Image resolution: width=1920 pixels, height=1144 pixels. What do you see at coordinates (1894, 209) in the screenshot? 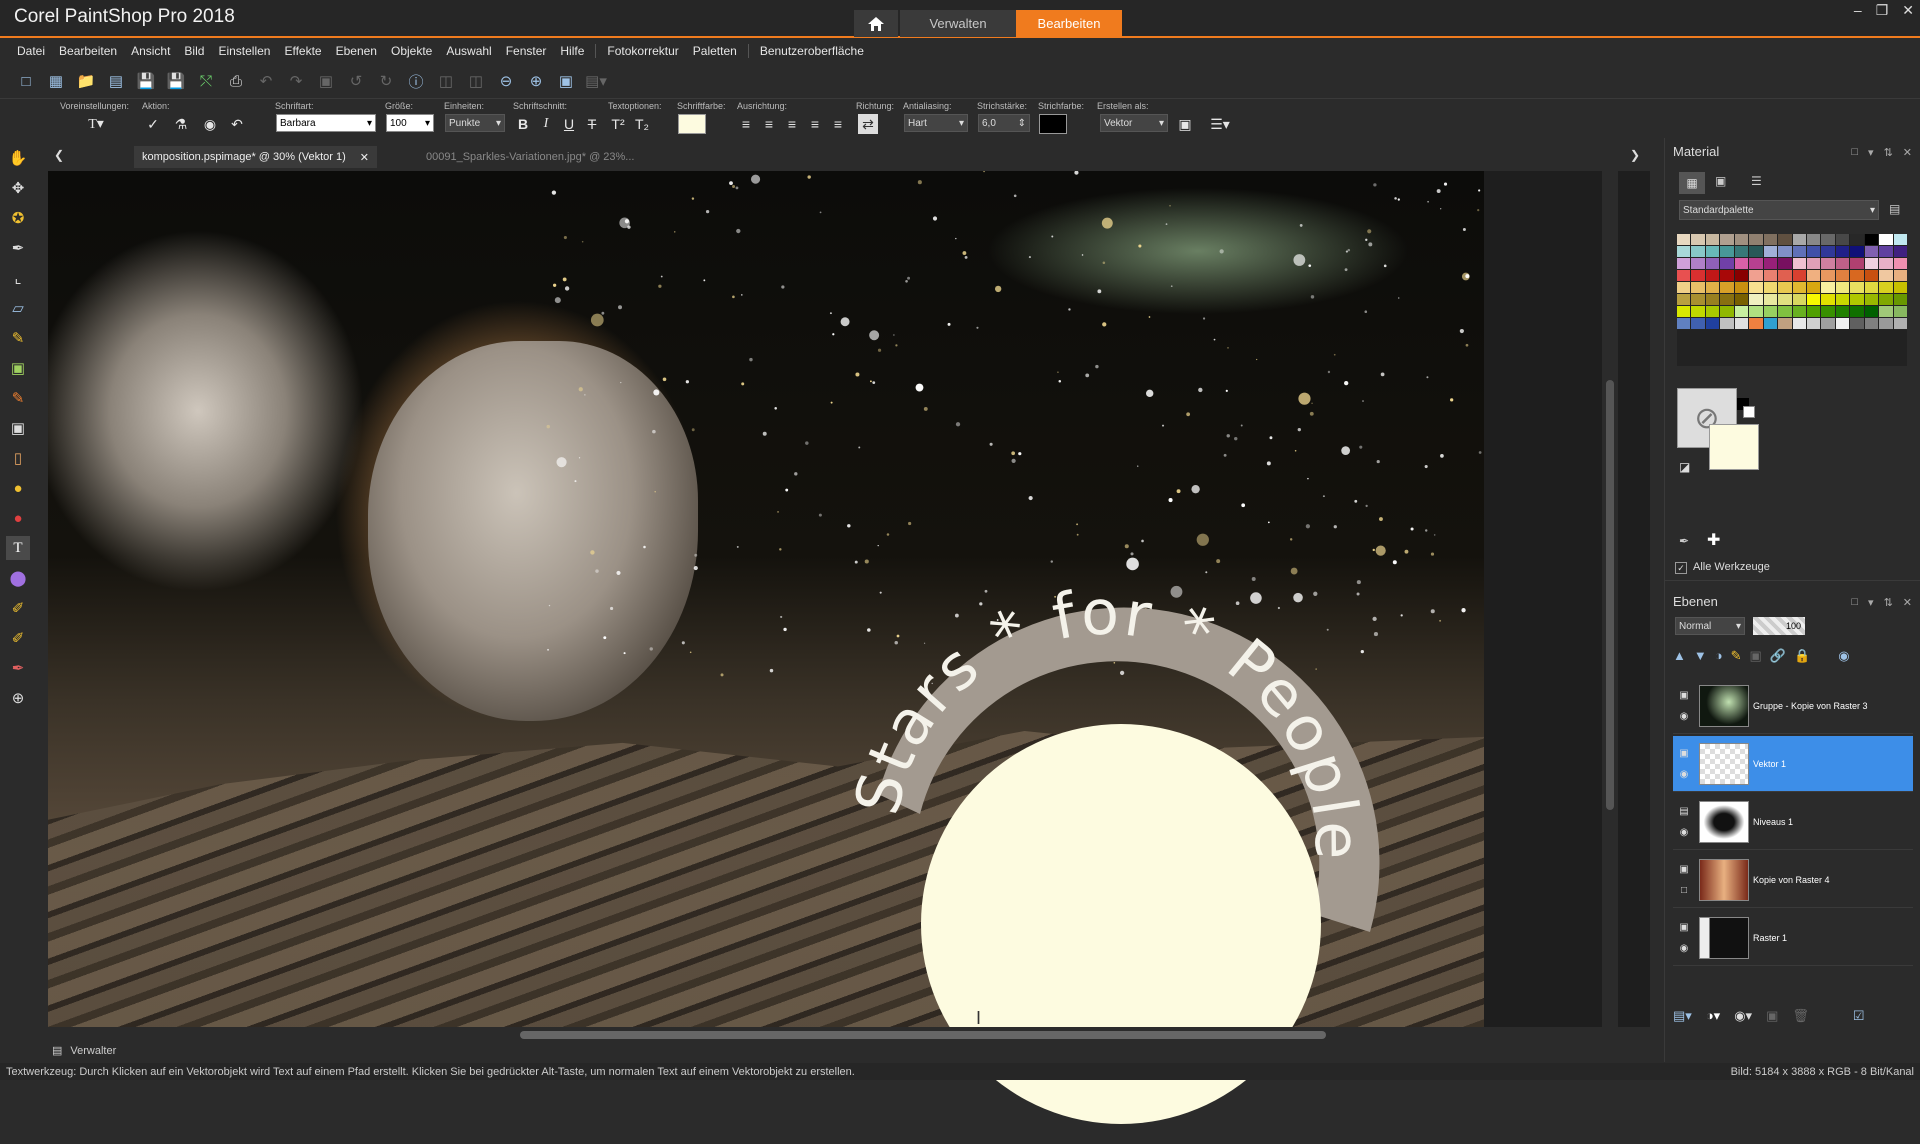
I see `palette-menu-icon: ▤` at bounding box center [1894, 209].